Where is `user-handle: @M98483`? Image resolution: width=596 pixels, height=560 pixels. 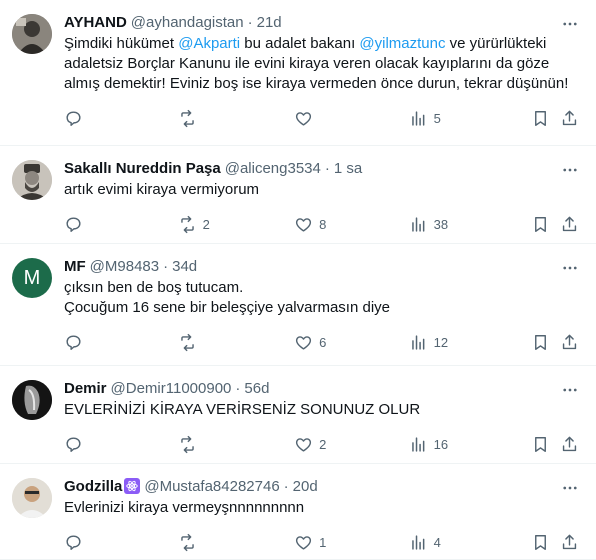 user-handle: @M98483 is located at coordinates (124, 266).